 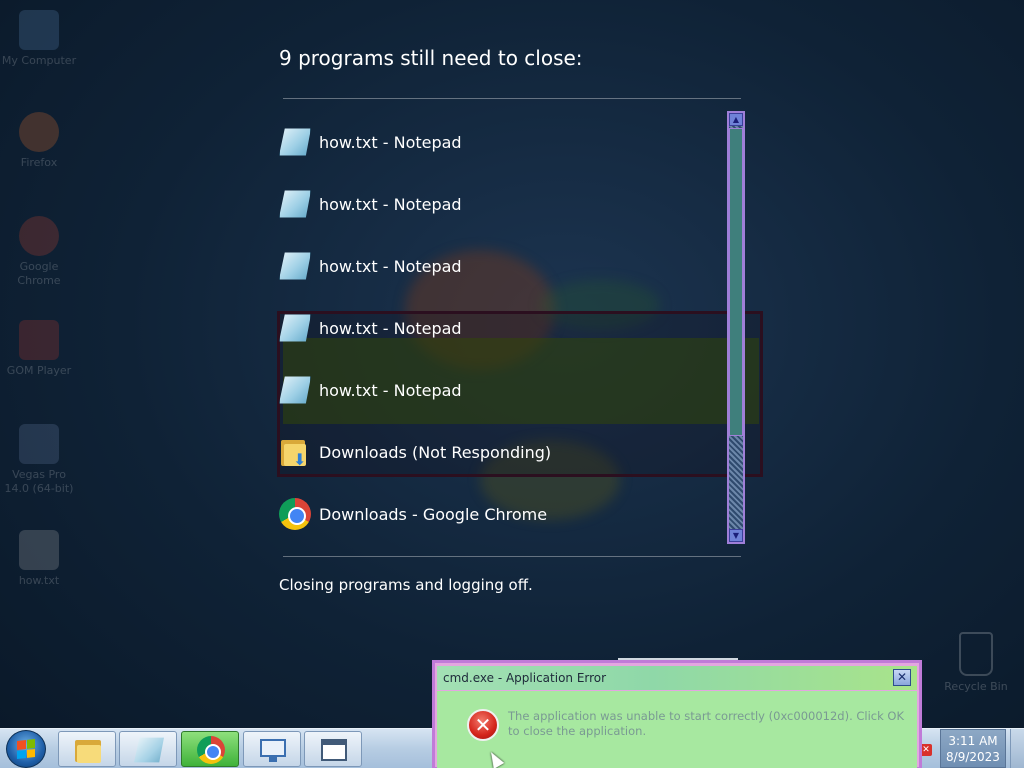 What do you see at coordinates (39, 550) in the screenshot?
I see `text-file-icon` at bounding box center [39, 550].